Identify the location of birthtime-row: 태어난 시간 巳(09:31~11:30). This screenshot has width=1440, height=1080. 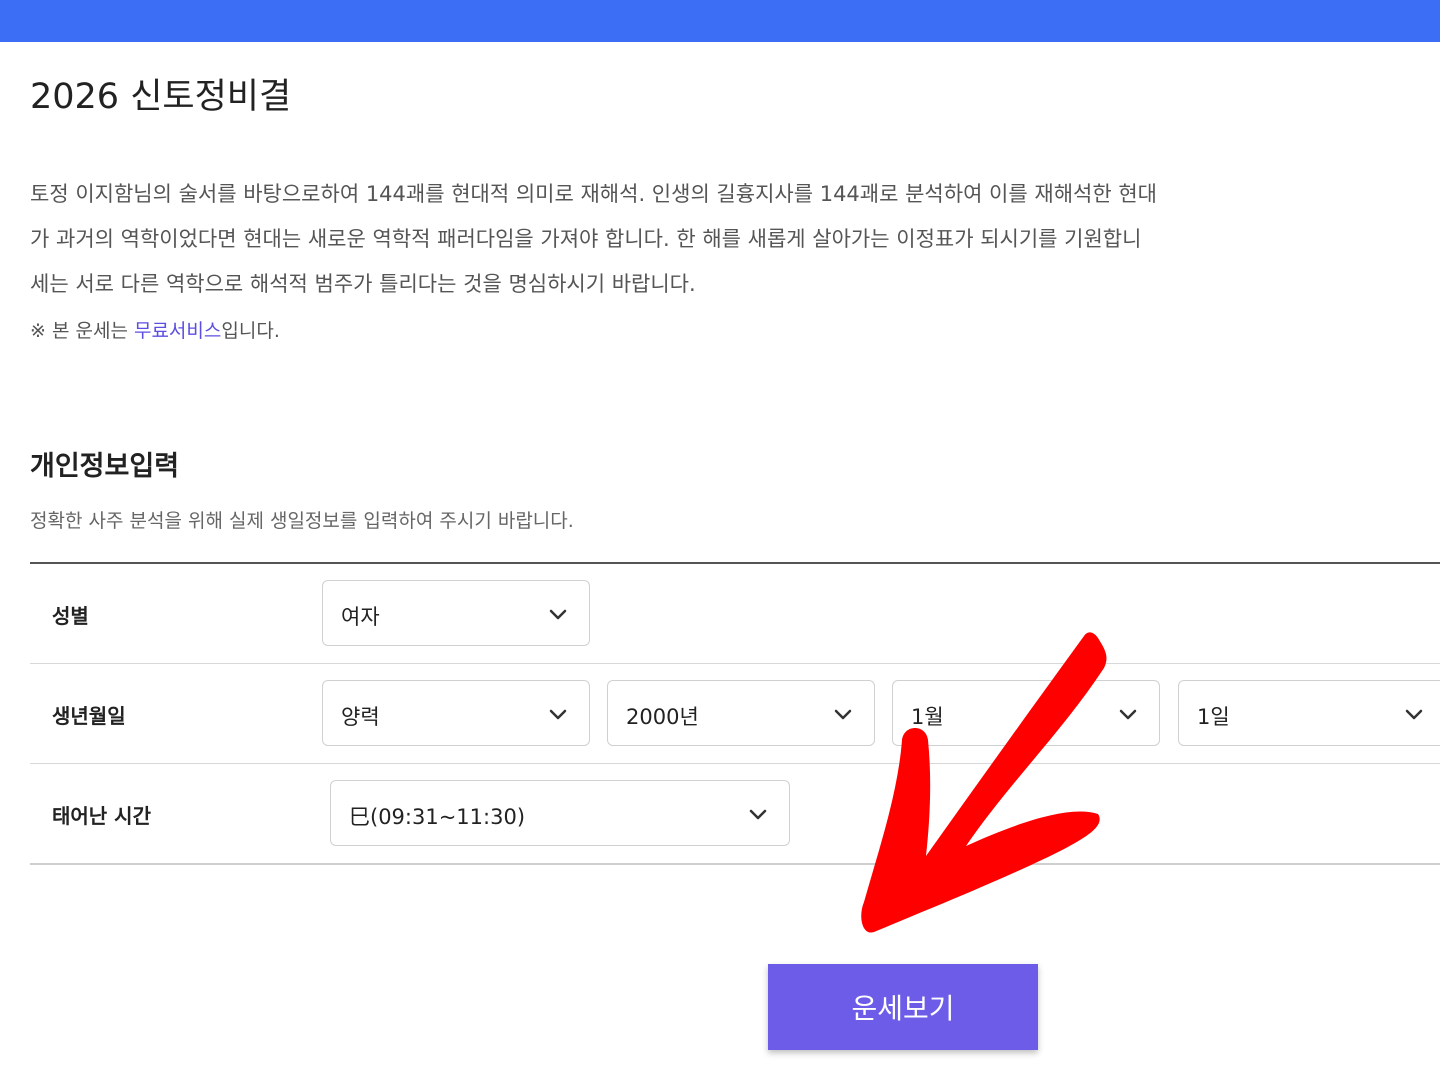
(735, 814).